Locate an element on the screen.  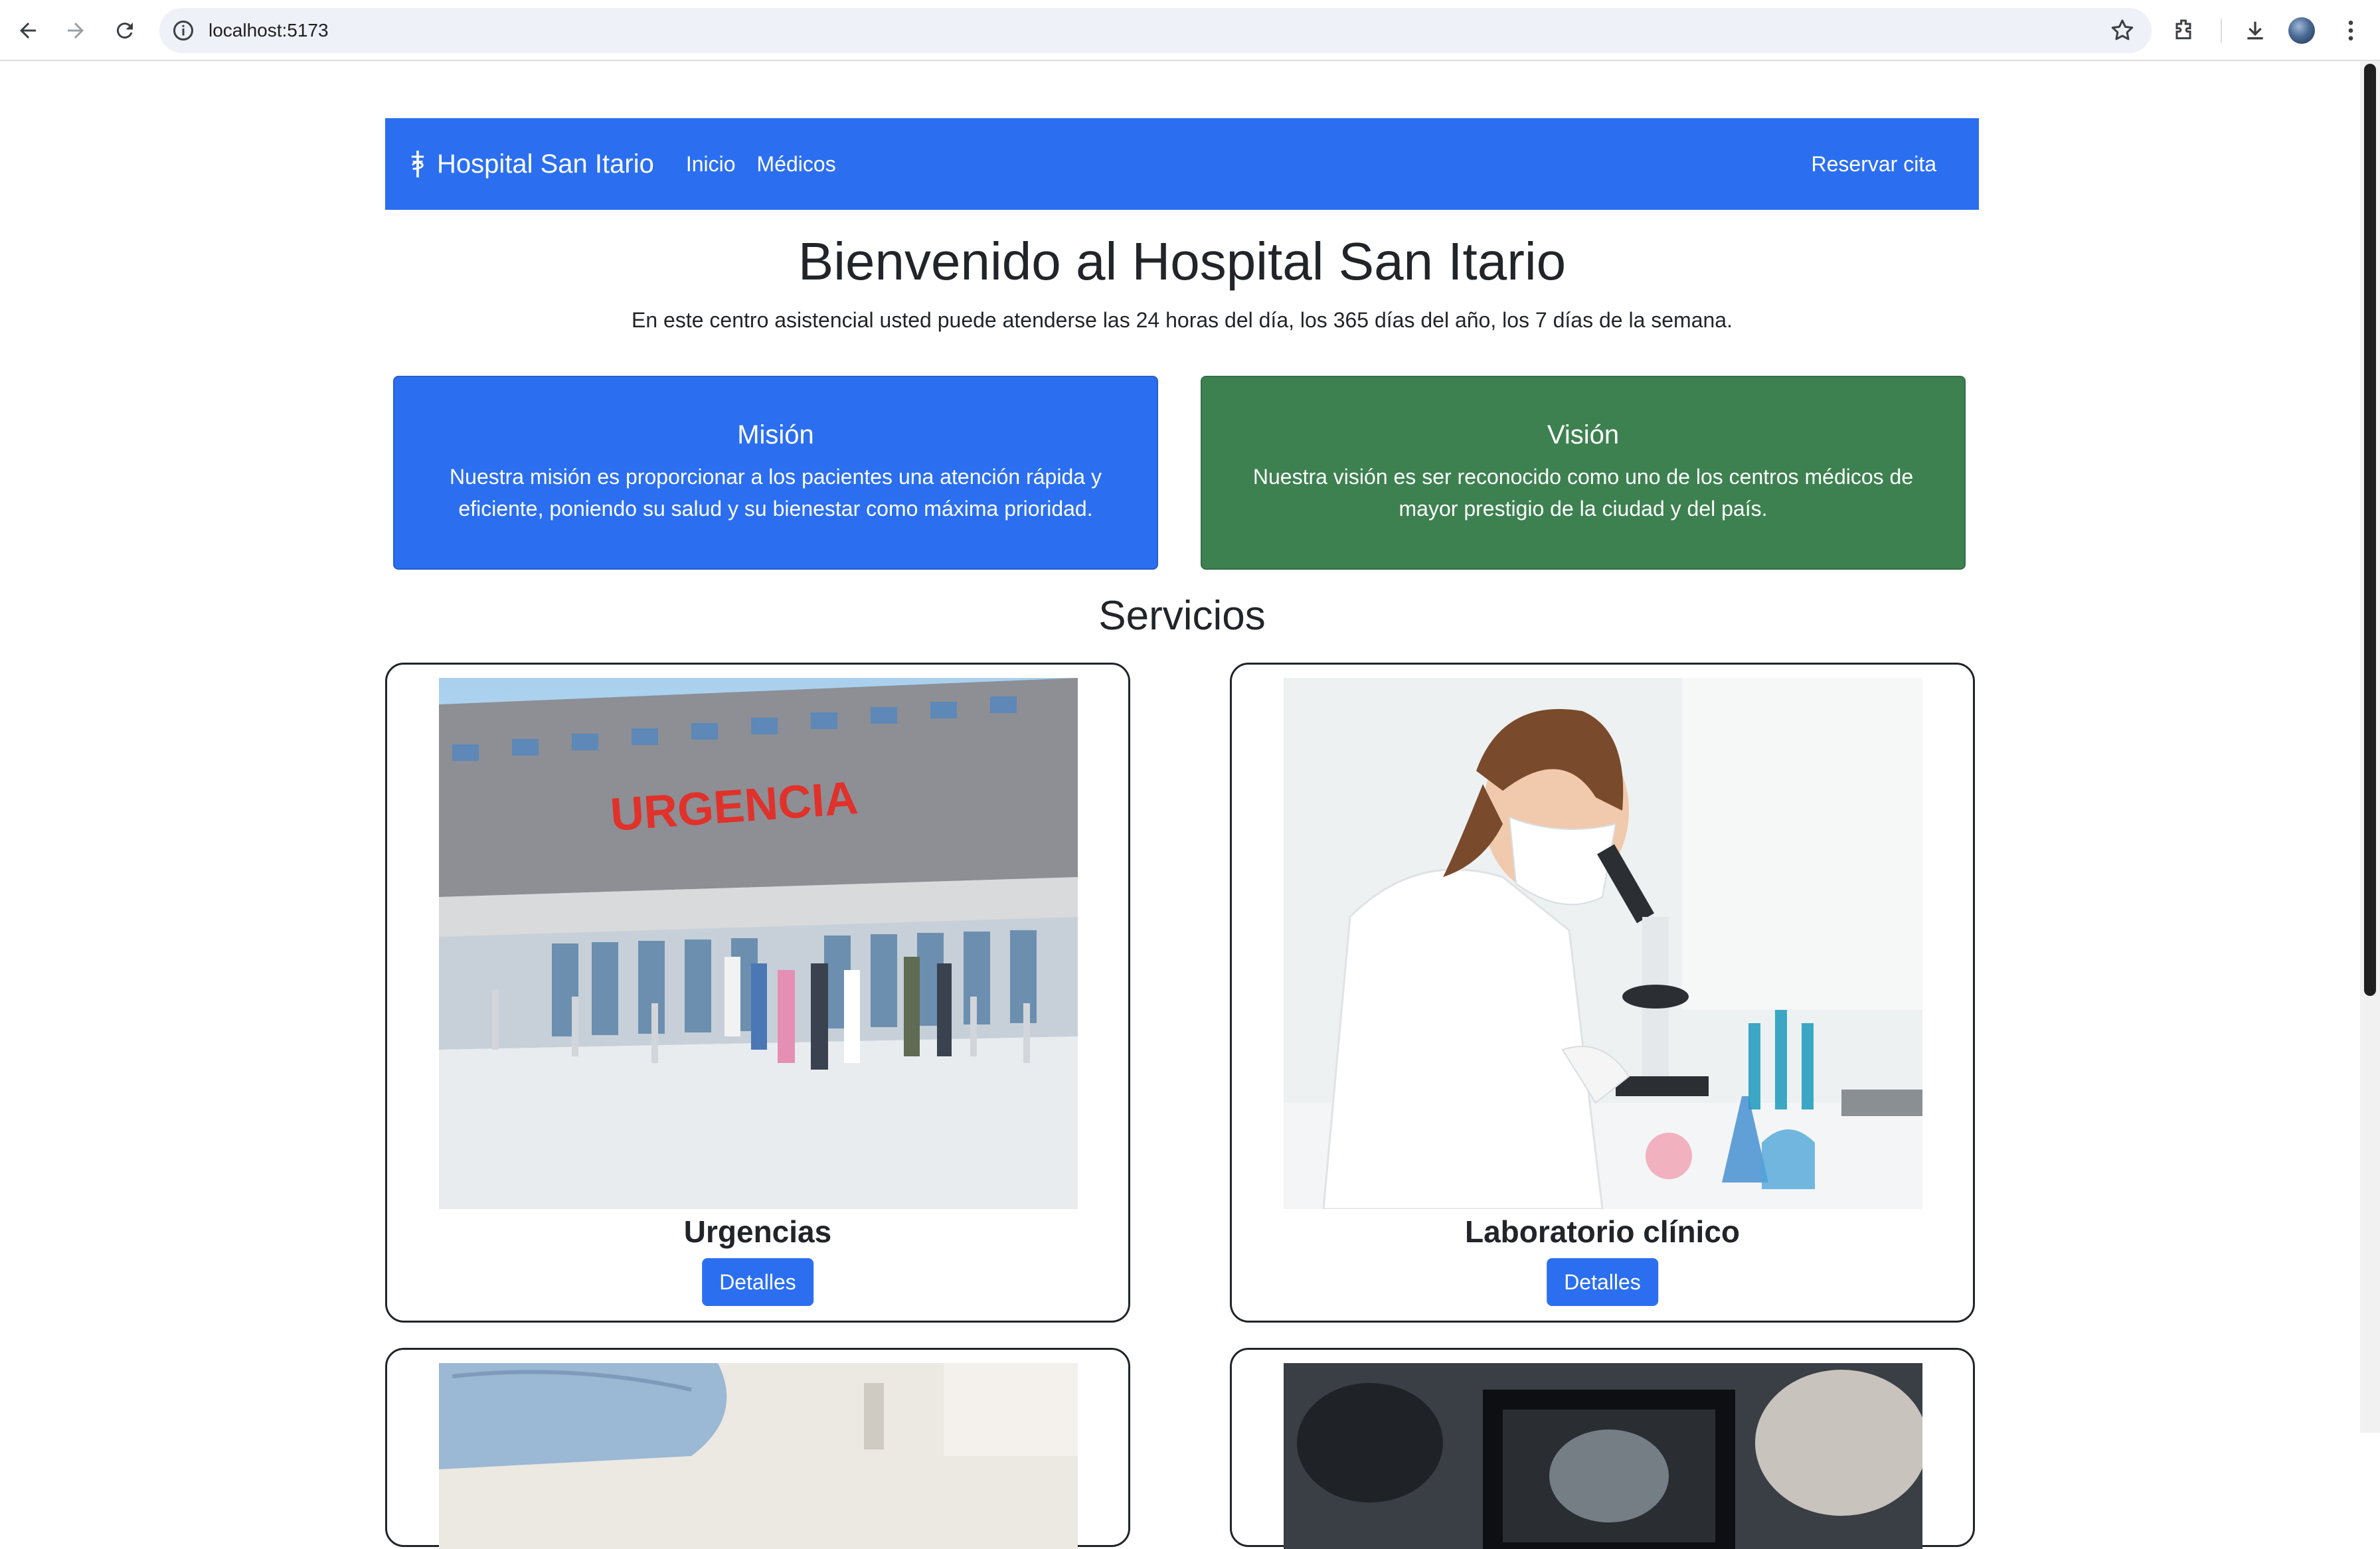
service-image-urgencias: URGENCIA is located at coordinates (758, 943).